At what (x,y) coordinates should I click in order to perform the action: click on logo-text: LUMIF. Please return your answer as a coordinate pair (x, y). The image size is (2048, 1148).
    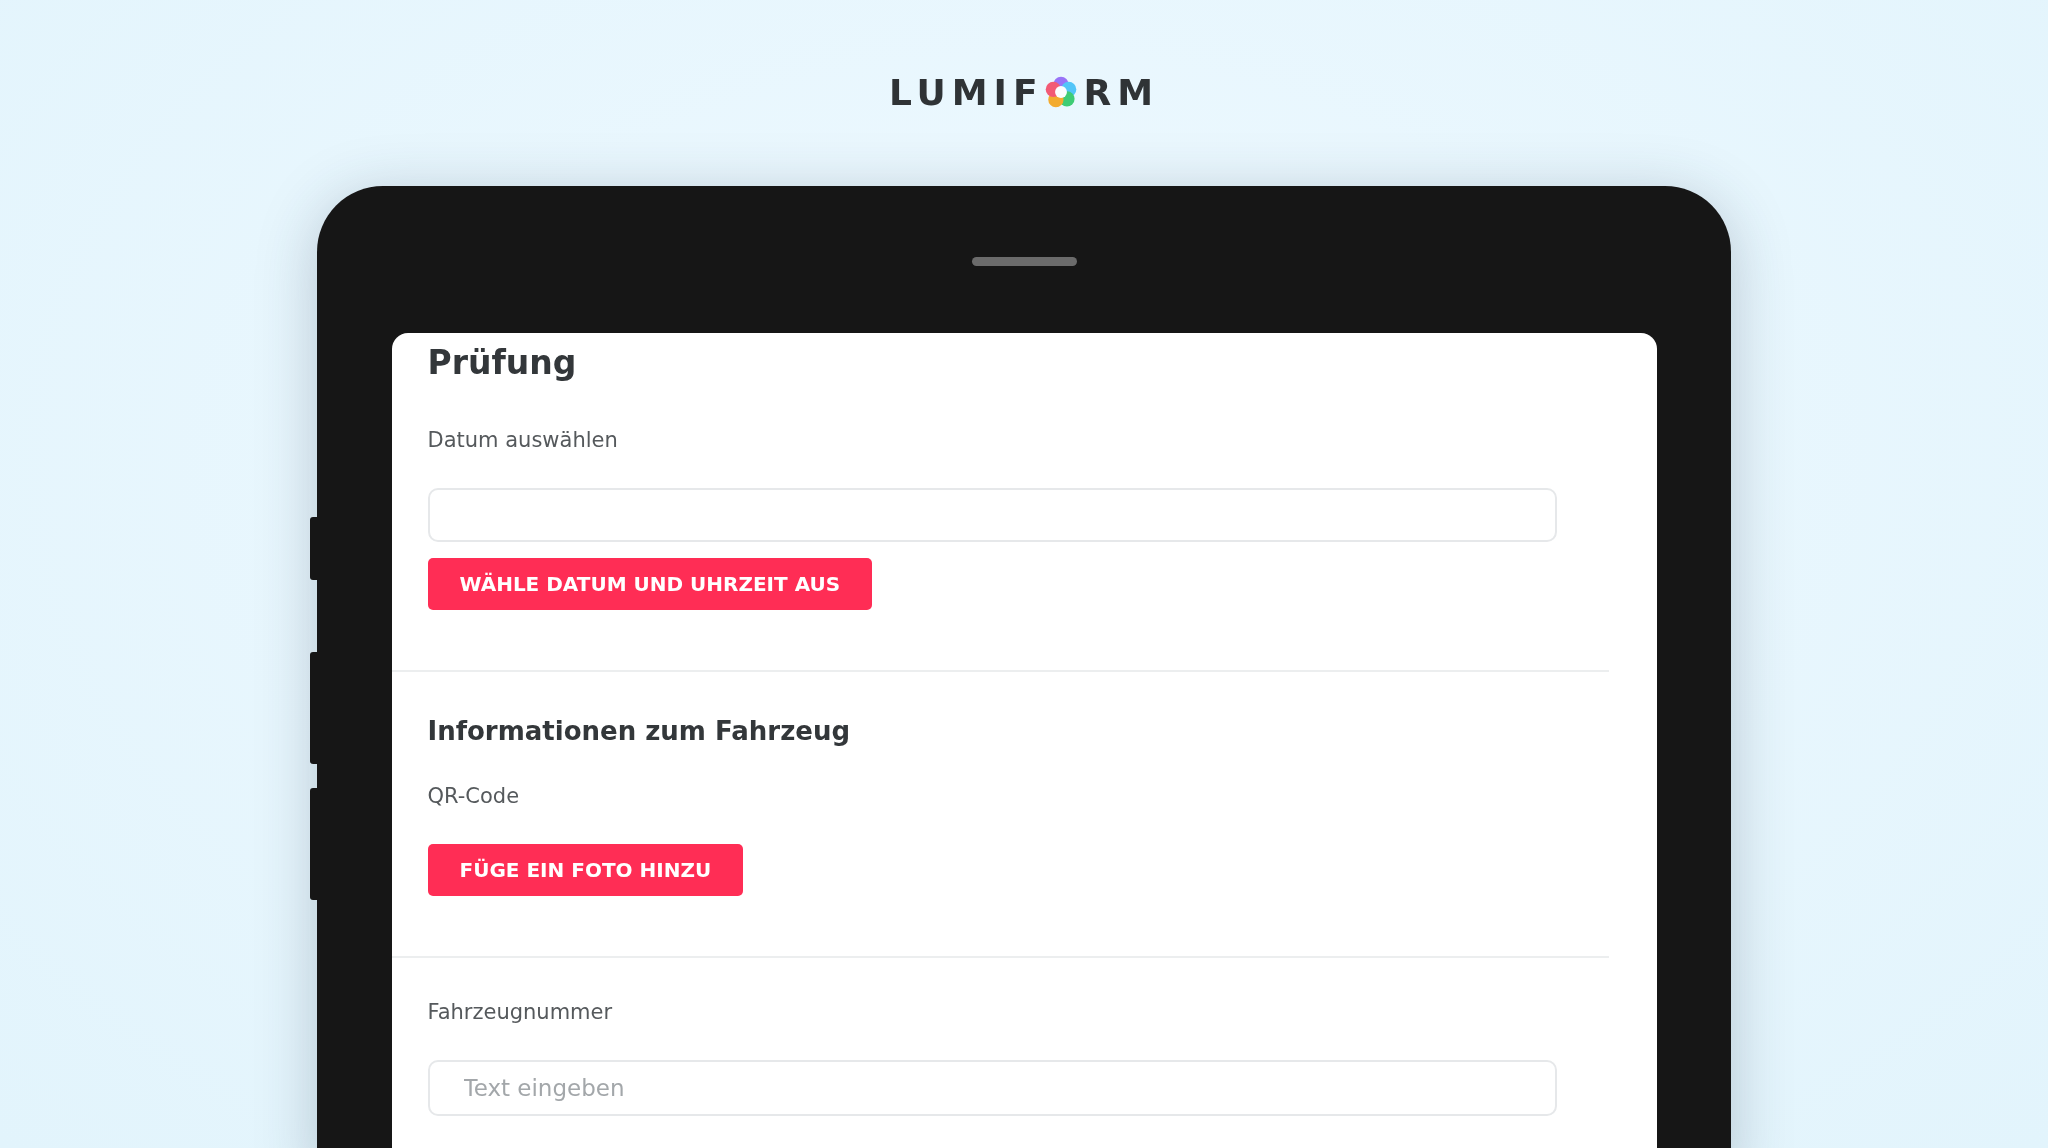
    Looking at the image, I should click on (966, 92).